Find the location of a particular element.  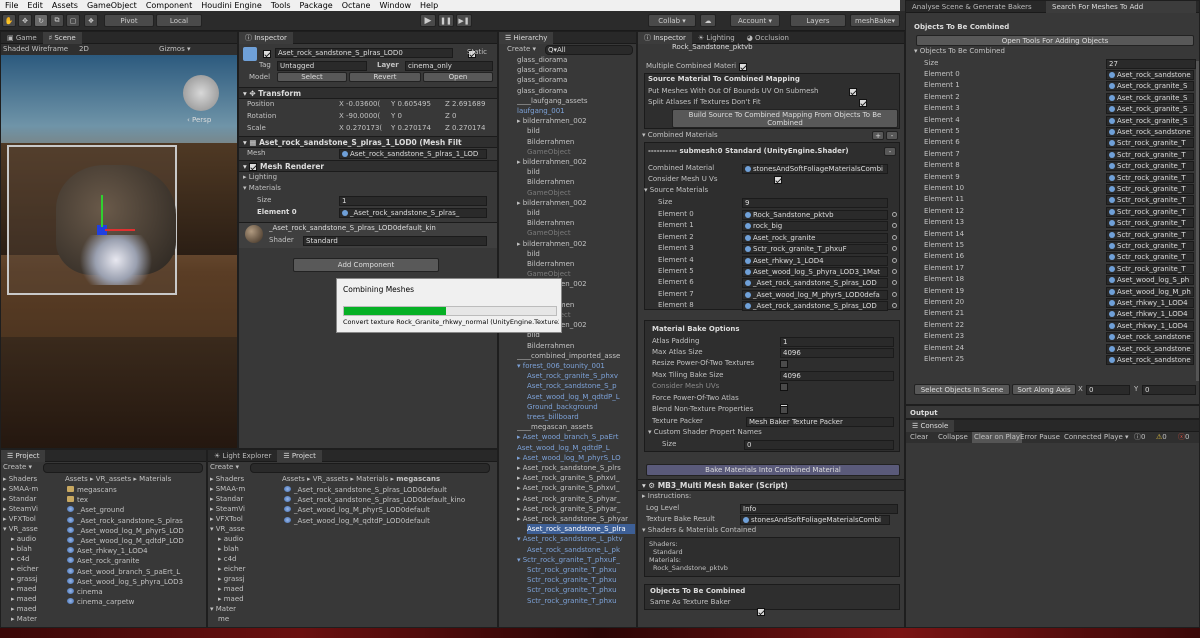

menu-item-edit: Edit is located at coordinates (35, 5).